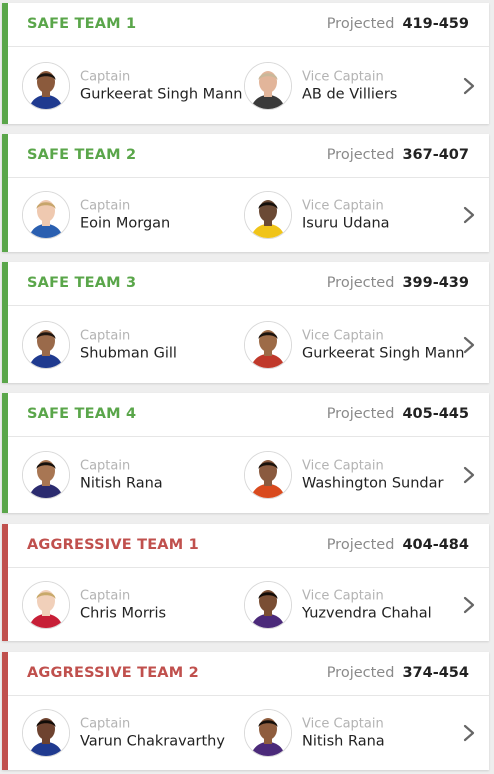 The width and height of the screenshot is (494, 774). Describe the element at coordinates (82, 24) in the screenshot. I see `team-name: SAFE TEAM 1` at that location.